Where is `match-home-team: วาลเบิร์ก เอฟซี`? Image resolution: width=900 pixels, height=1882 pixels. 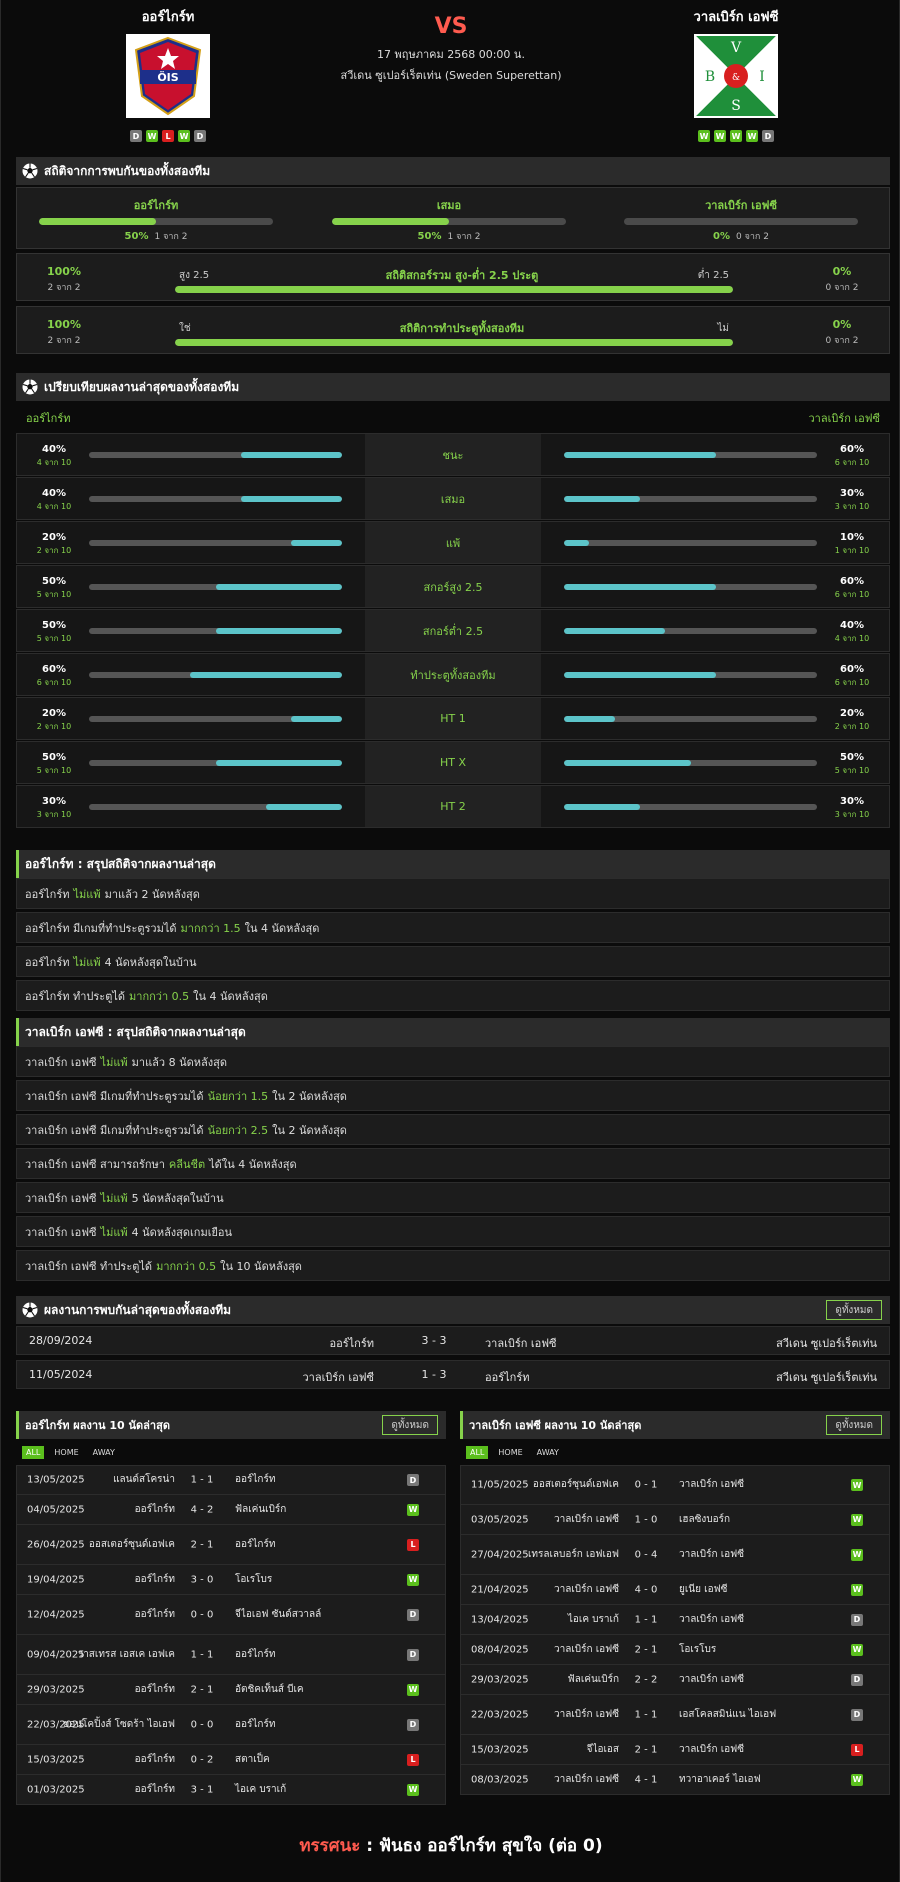
match-home-team: วาลเบิร์ก เอฟซี is located at coordinates (338, 1377).